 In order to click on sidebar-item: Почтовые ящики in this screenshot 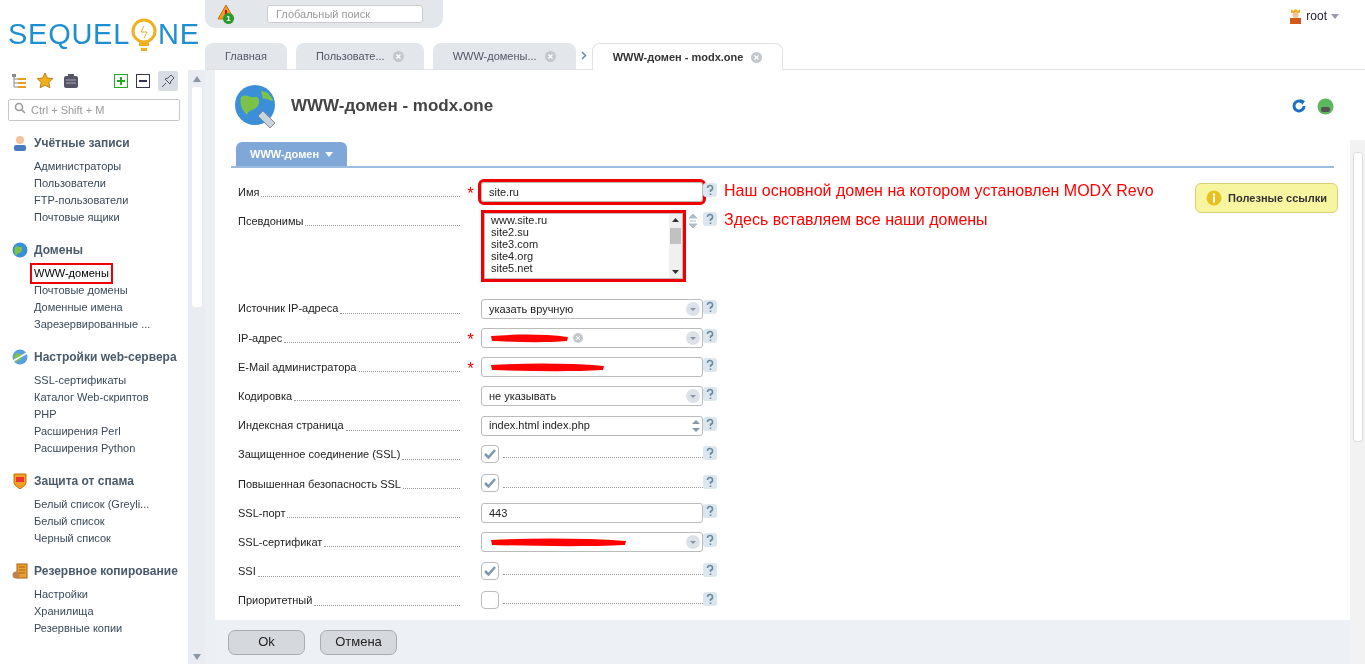, I will do `click(77, 217)`.